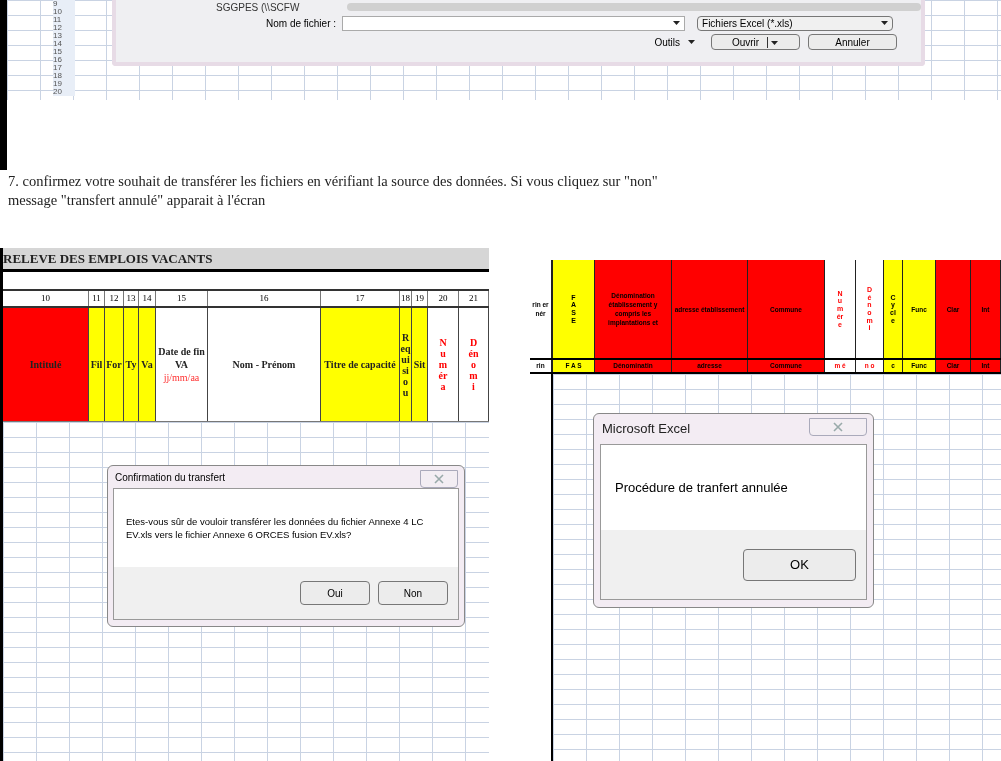  Describe the element at coordinates (443, 364) in the screenshot. I see `header-text: Numéra` at that location.